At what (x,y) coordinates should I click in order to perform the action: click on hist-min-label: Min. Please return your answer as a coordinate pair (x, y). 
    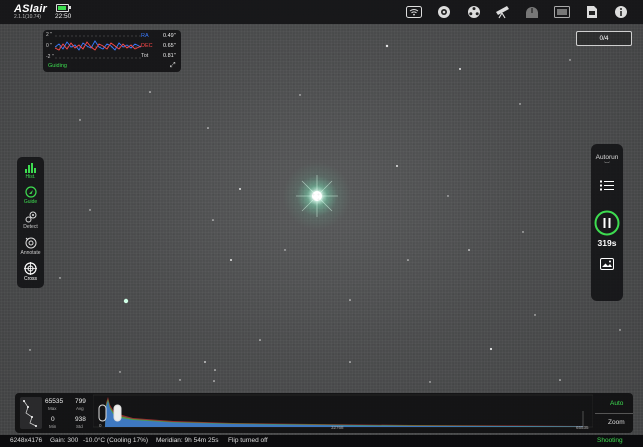
    Looking at the image, I should click on (53, 426).